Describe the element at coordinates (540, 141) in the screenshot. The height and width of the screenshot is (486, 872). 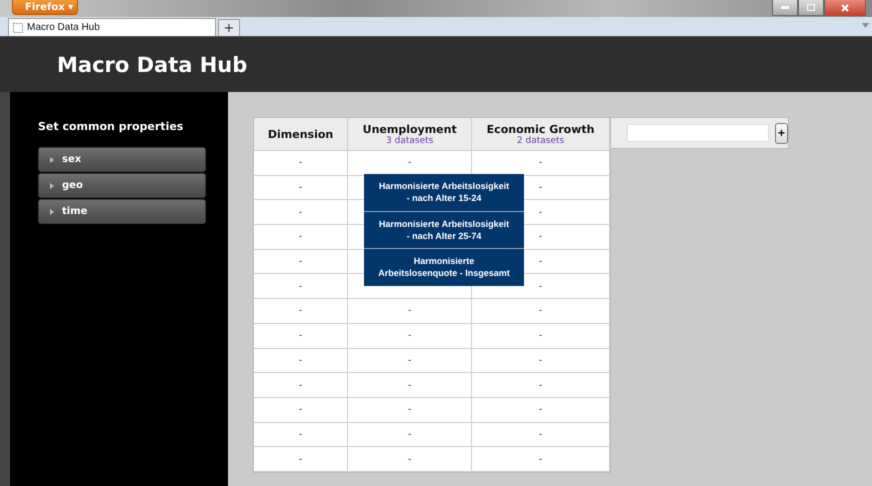
I see `dataset-count: 2 datasets` at that location.